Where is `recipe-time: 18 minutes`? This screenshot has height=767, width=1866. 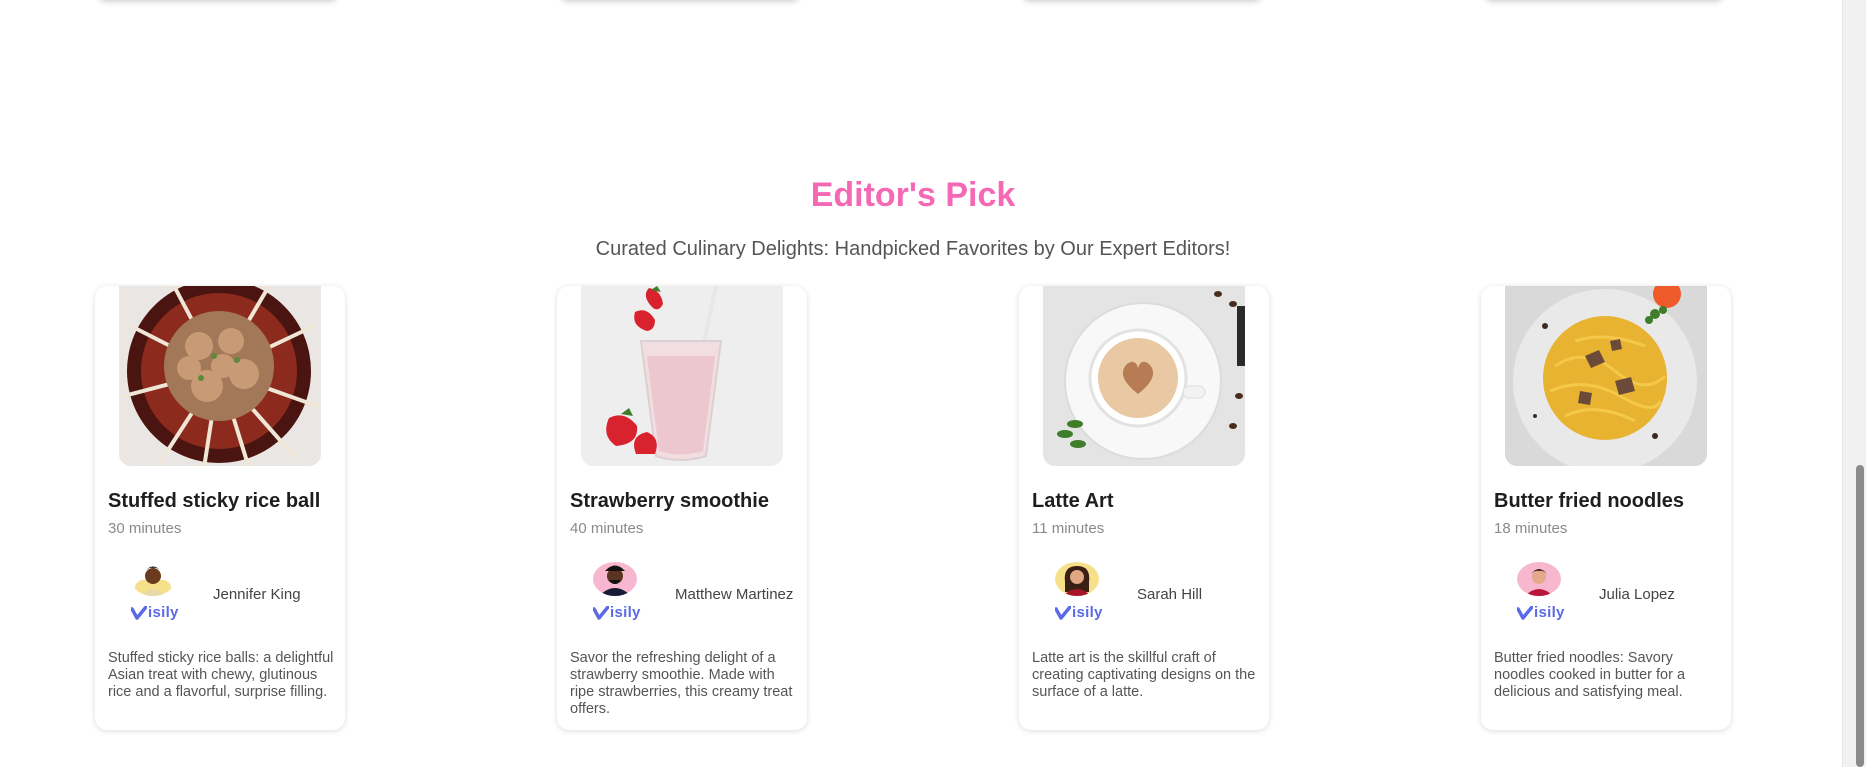 recipe-time: 18 minutes is located at coordinates (1531, 528).